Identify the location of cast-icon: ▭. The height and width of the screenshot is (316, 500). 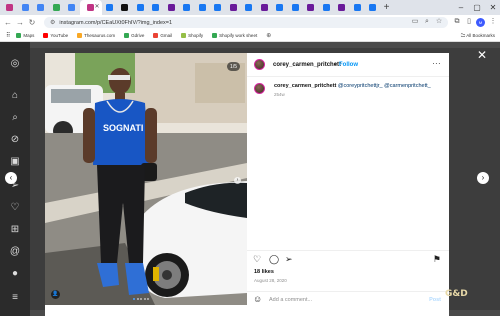
(415, 22).